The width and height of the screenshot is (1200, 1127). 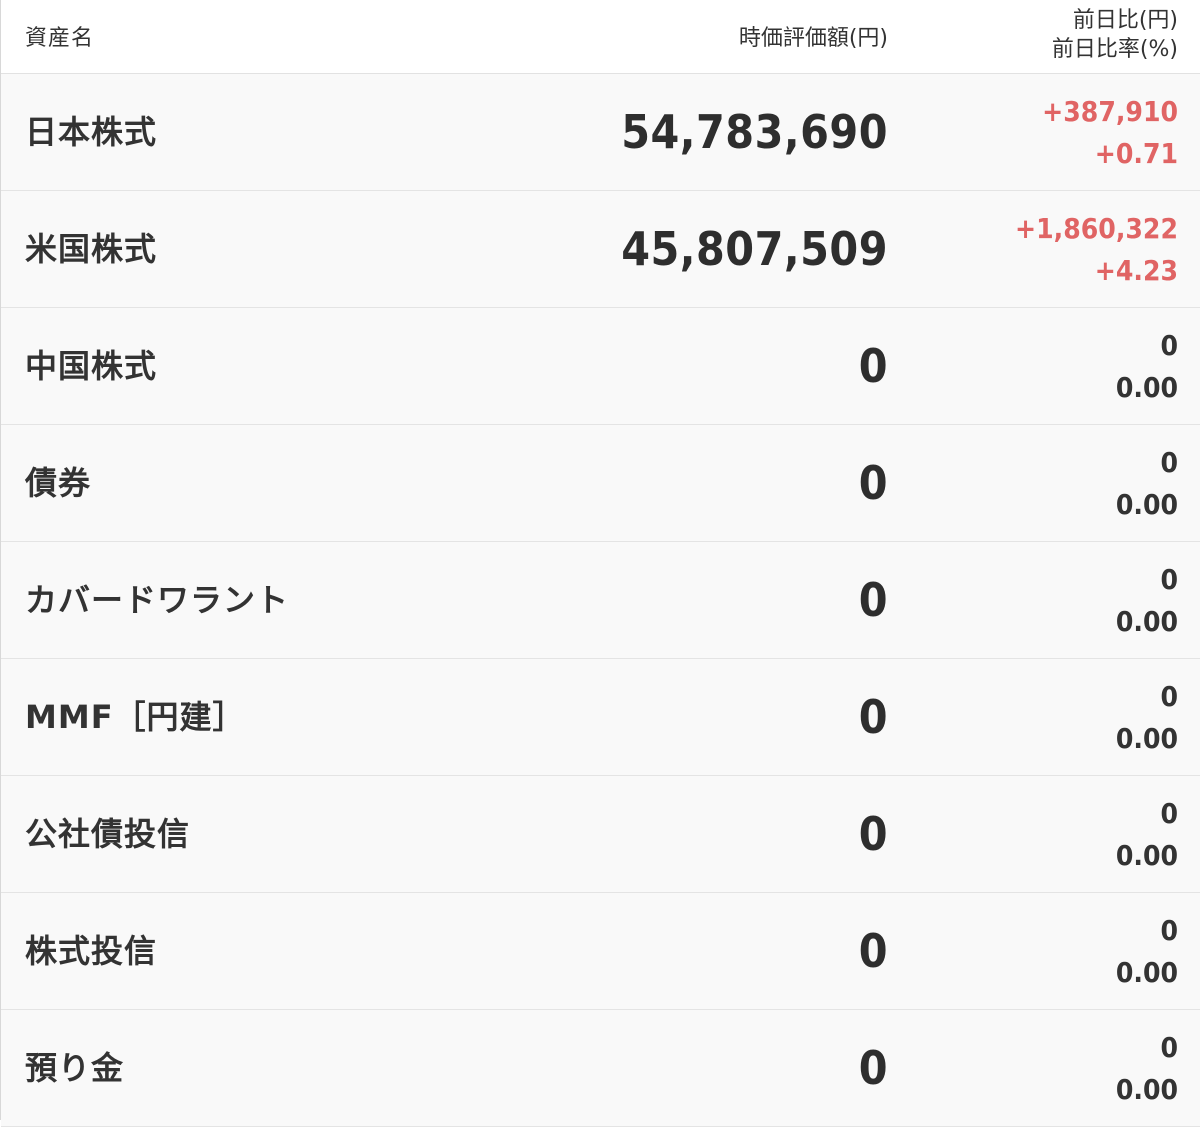 What do you see at coordinates (91, 366) in the screenshot?
I see `asset-name: 中国株式` at bounding box center [91, 366].